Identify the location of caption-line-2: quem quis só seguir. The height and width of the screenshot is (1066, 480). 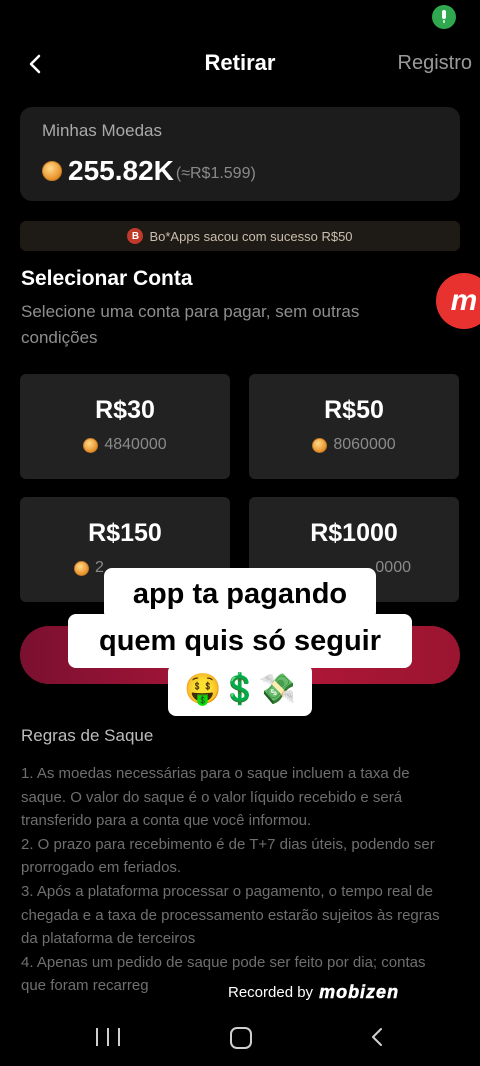
(240, 641).